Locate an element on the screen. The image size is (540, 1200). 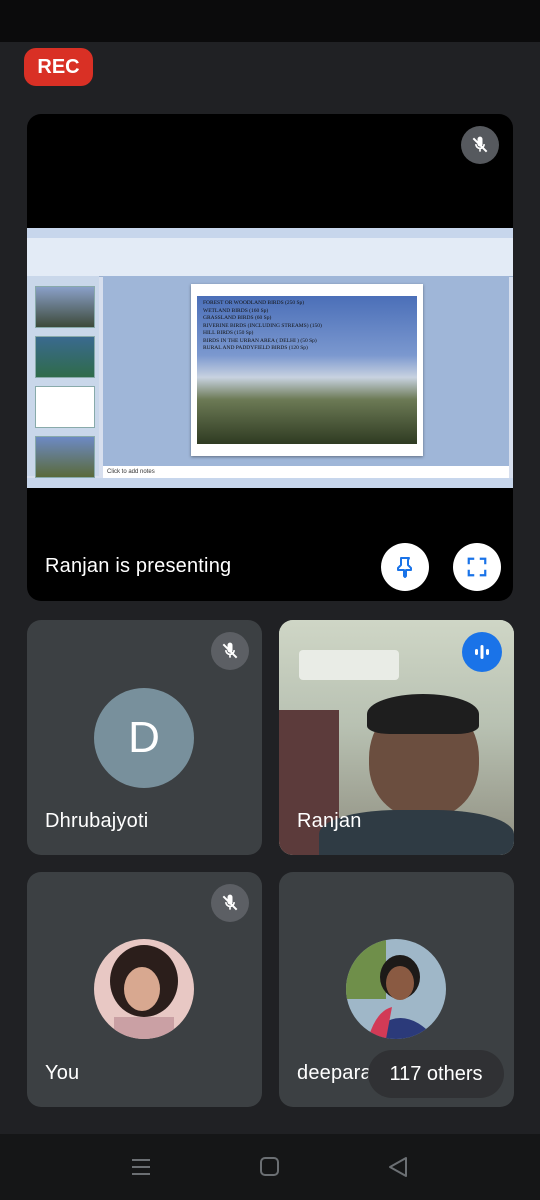
participant-tile: You is located at coordinates (144, 989).